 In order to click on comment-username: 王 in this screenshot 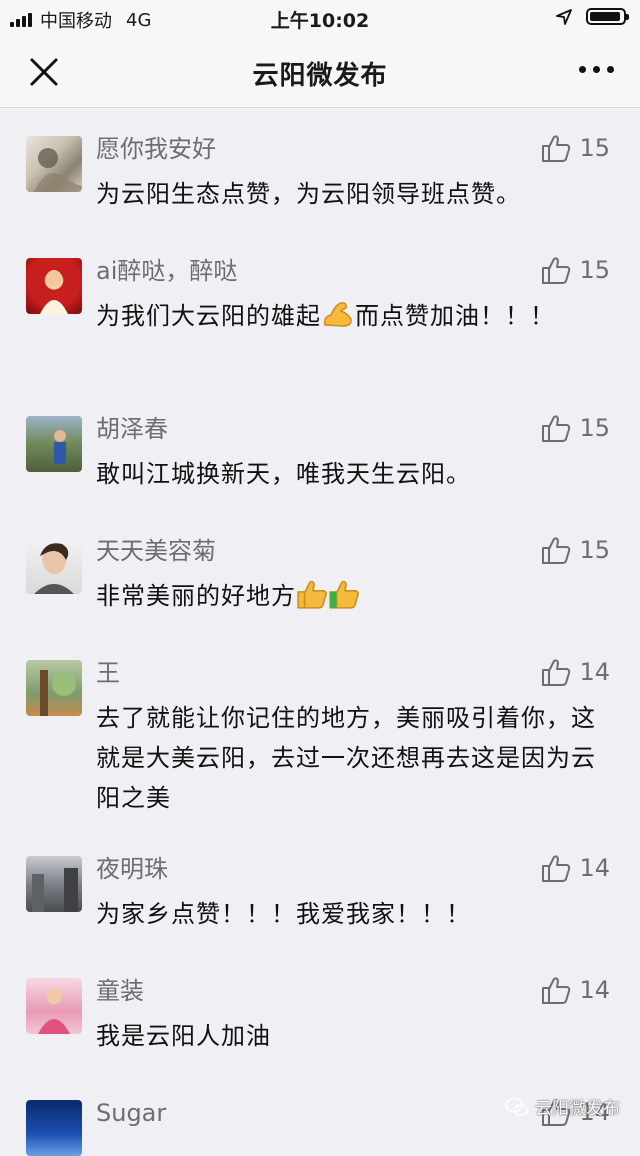, I will do `click(348, 661)`.